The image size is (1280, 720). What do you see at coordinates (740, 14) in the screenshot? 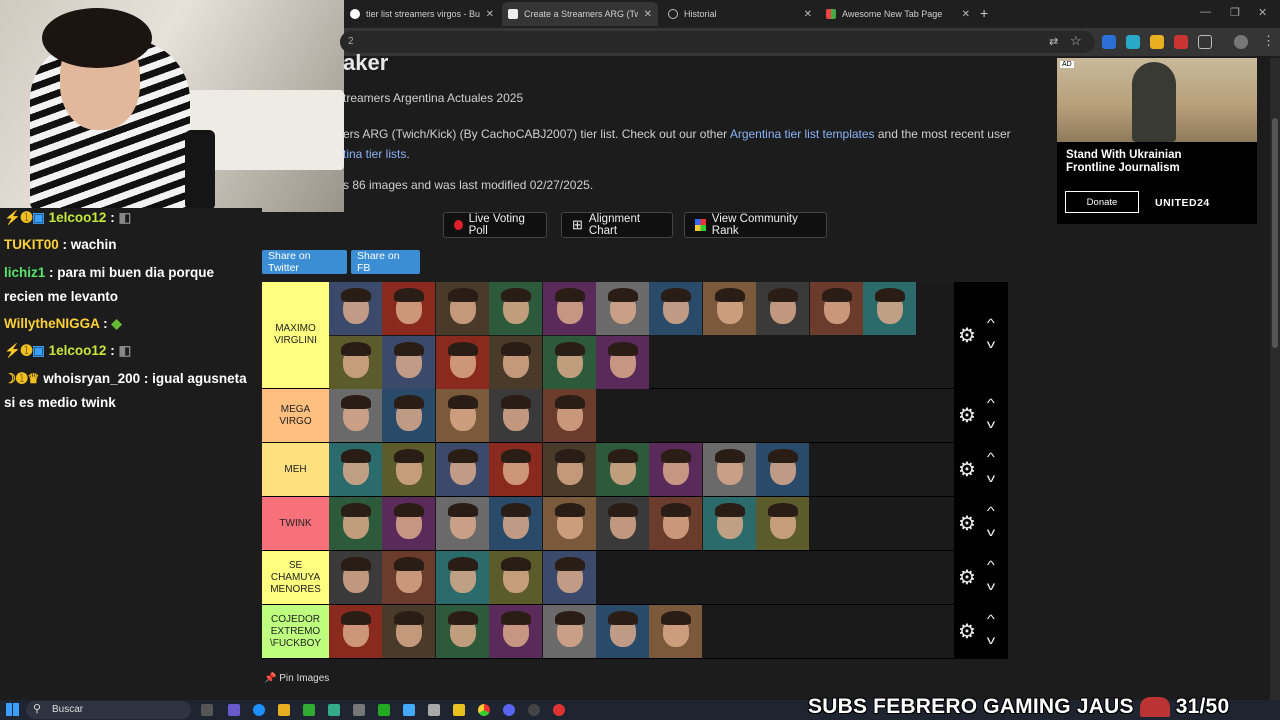
I see `tab-history: Historial ✕` at bounding box center [740, 14].